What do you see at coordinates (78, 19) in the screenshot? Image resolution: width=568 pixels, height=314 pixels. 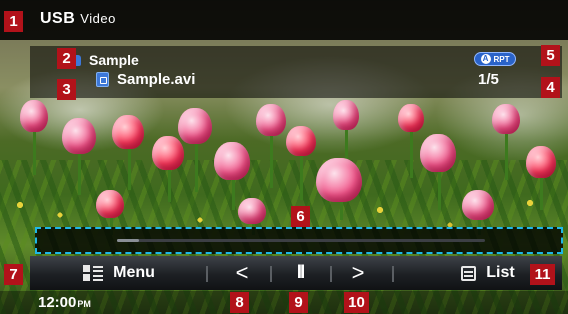 I see `source-title: USB Video` at bounding box center [78, 19].